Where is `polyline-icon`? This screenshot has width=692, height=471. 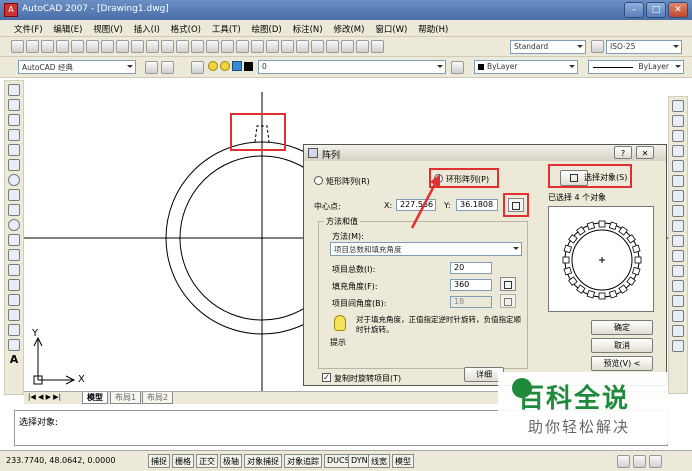
polyline-icon is located at coordinates (14, 120).